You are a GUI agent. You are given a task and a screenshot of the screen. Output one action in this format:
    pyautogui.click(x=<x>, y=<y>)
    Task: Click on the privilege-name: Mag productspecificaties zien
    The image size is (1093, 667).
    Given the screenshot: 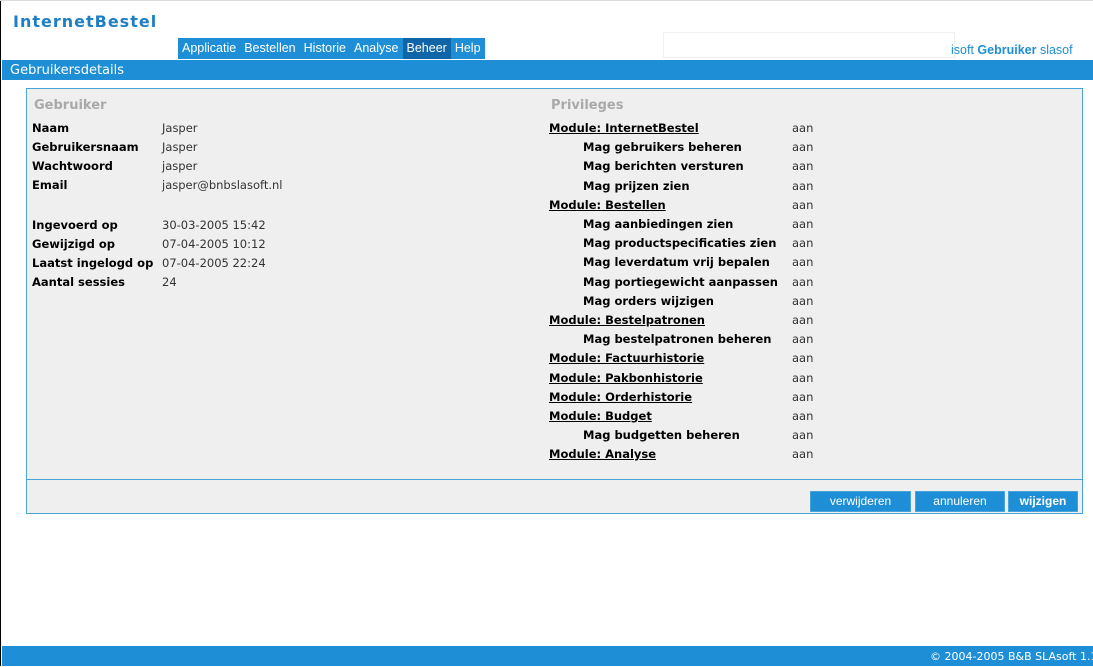 What is the action you would take?
    pyautogui.click(x=680, y=243)
    